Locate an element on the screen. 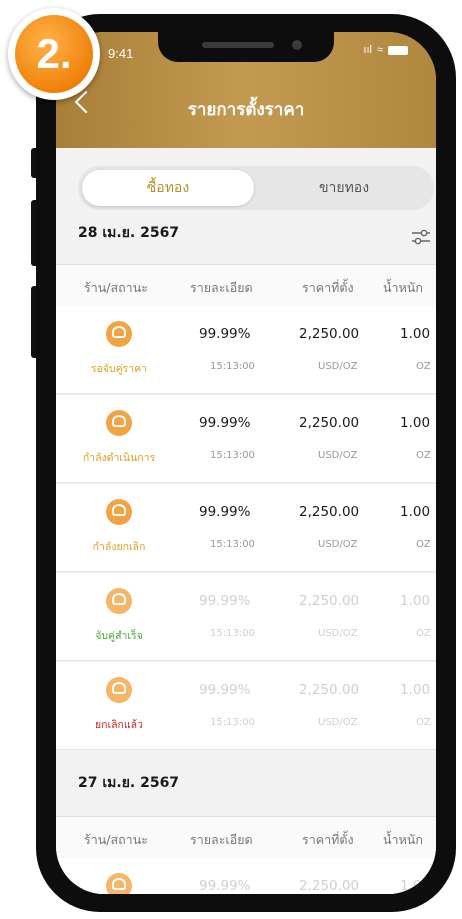 This screenshot has width=462, height=919. notch is located at coordinates (246, 47).